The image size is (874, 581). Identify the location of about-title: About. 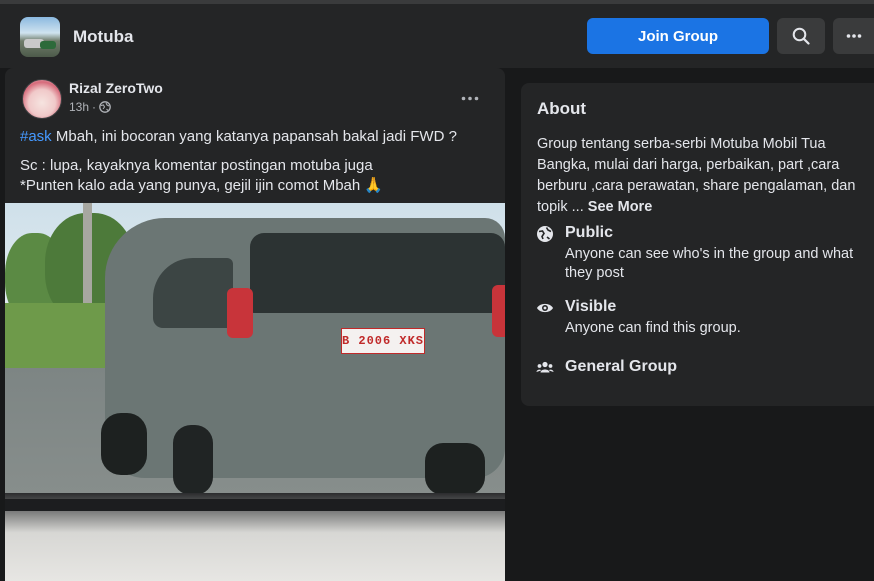
(562, 108).